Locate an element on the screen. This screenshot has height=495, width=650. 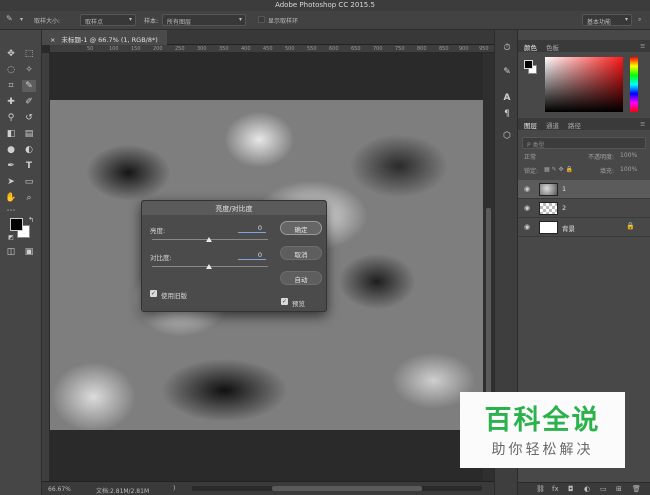
cancel-button: 取消 is located at coordinates (301, 253).